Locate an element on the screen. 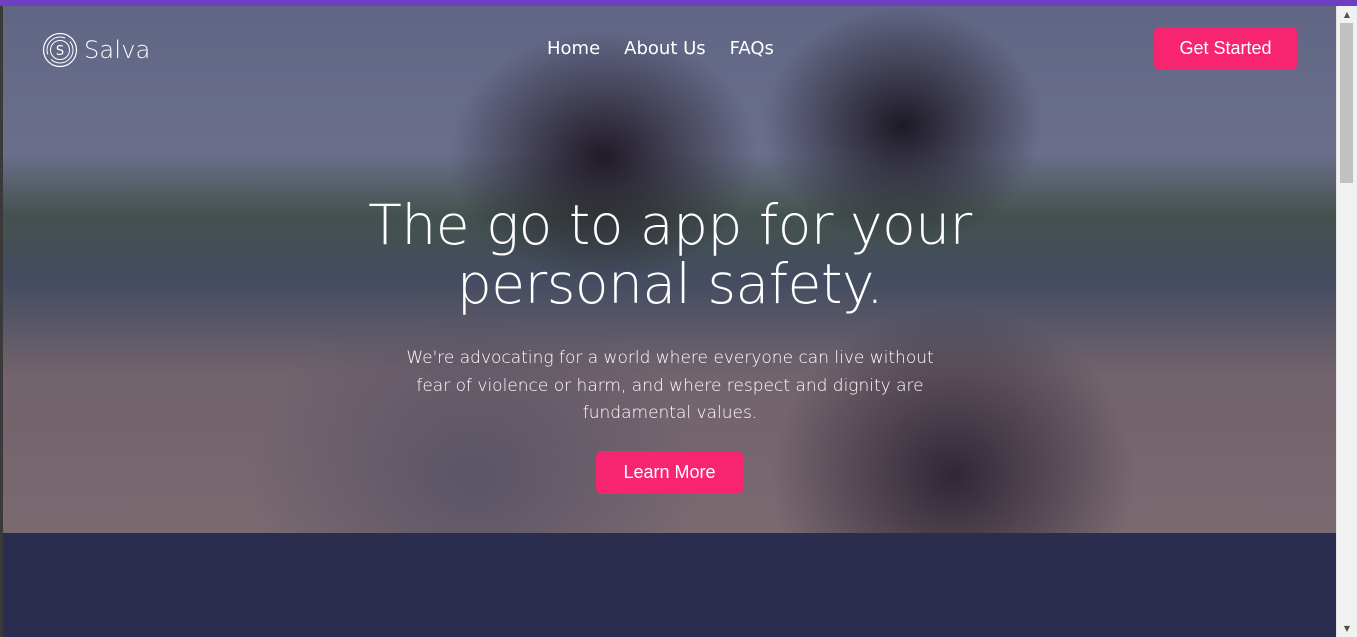 The height and width of the screenshot is (637, 1357). svg-text: S is located at coordinates (60, 51).